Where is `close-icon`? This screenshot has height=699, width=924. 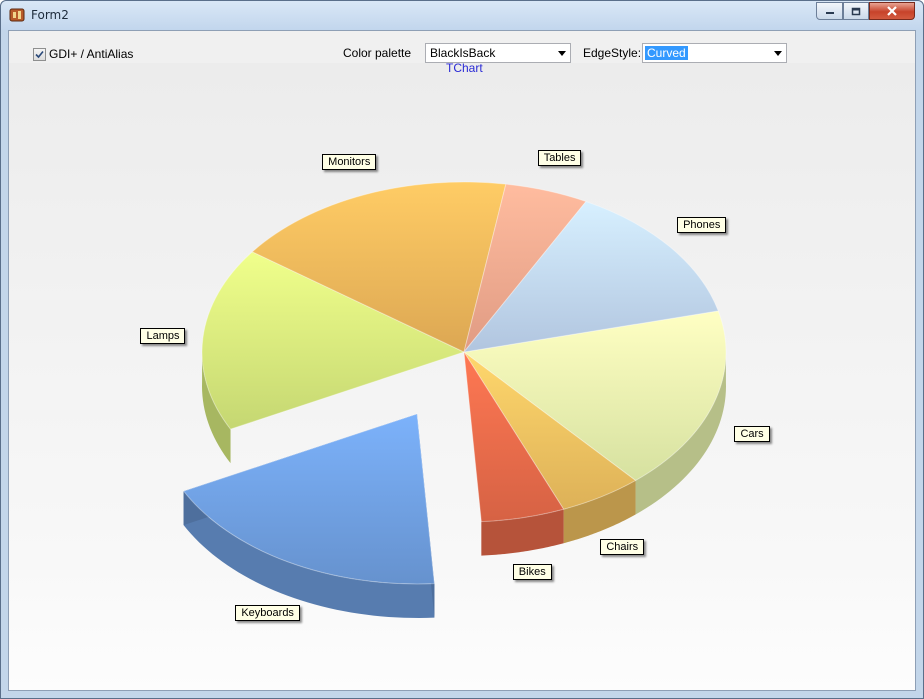
close-icon is located at coordinates (892, 11).